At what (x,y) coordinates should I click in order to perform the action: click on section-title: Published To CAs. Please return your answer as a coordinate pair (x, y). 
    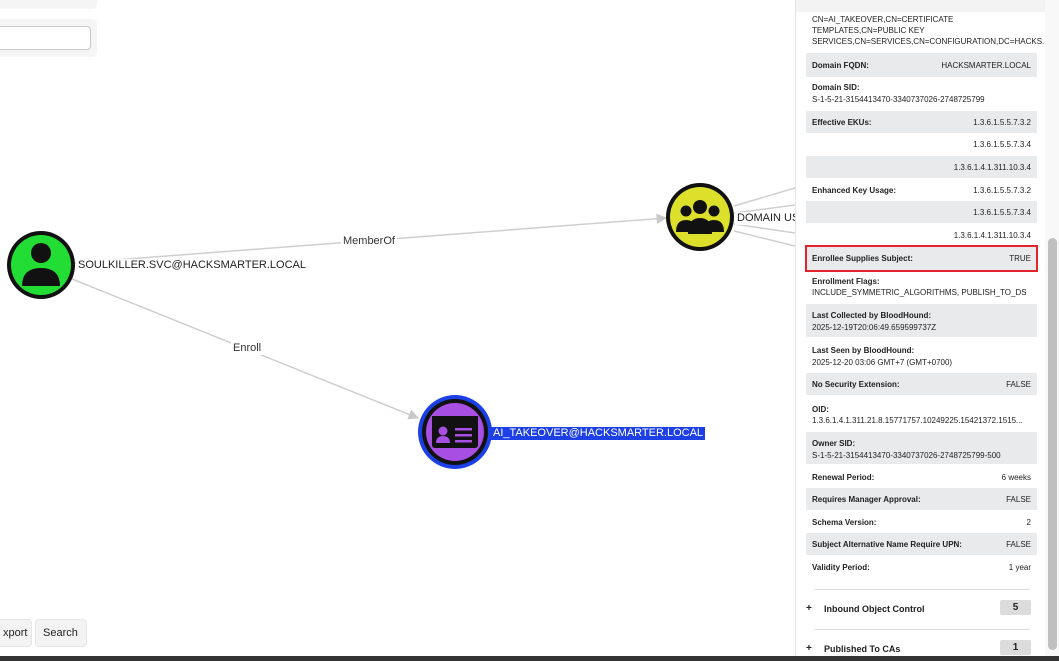
    Looking at the image, I should click on (862, 649).